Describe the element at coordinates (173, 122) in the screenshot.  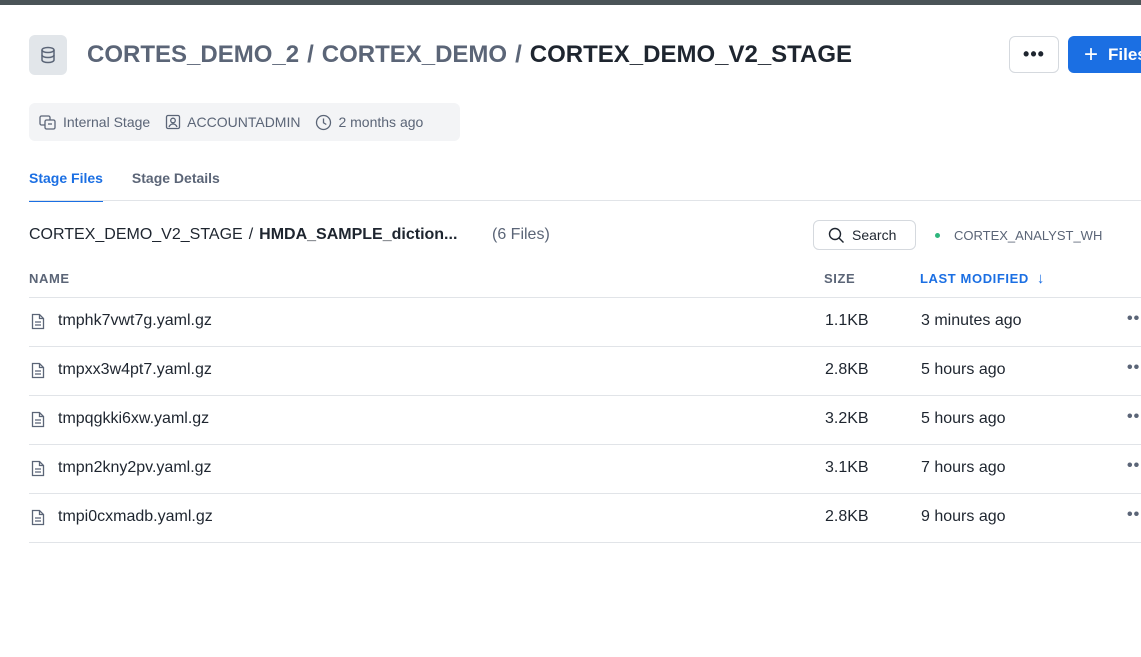
I see `user-icon` at that location.